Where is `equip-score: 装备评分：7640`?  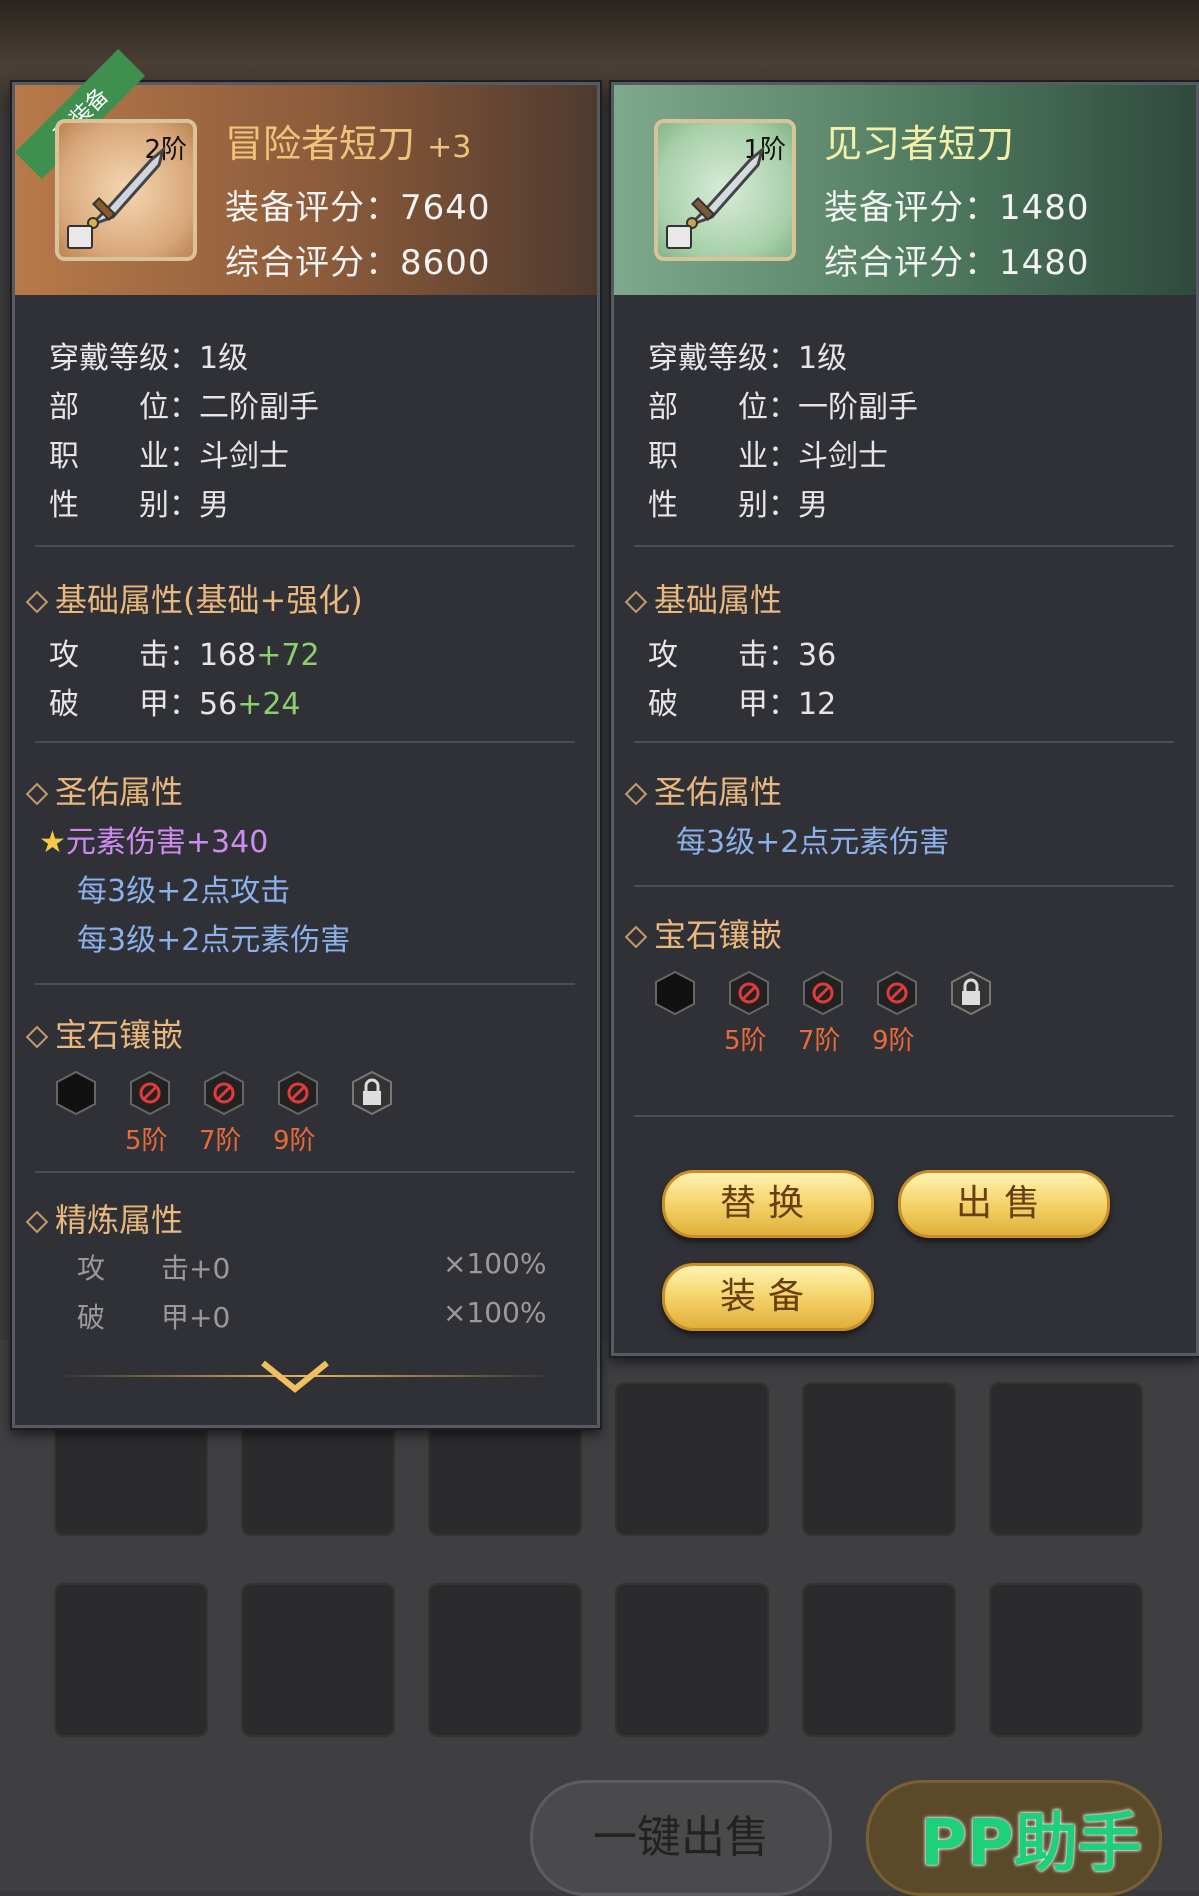 equip-score: 装备评分：7640 is located at coordinates (358, 208).